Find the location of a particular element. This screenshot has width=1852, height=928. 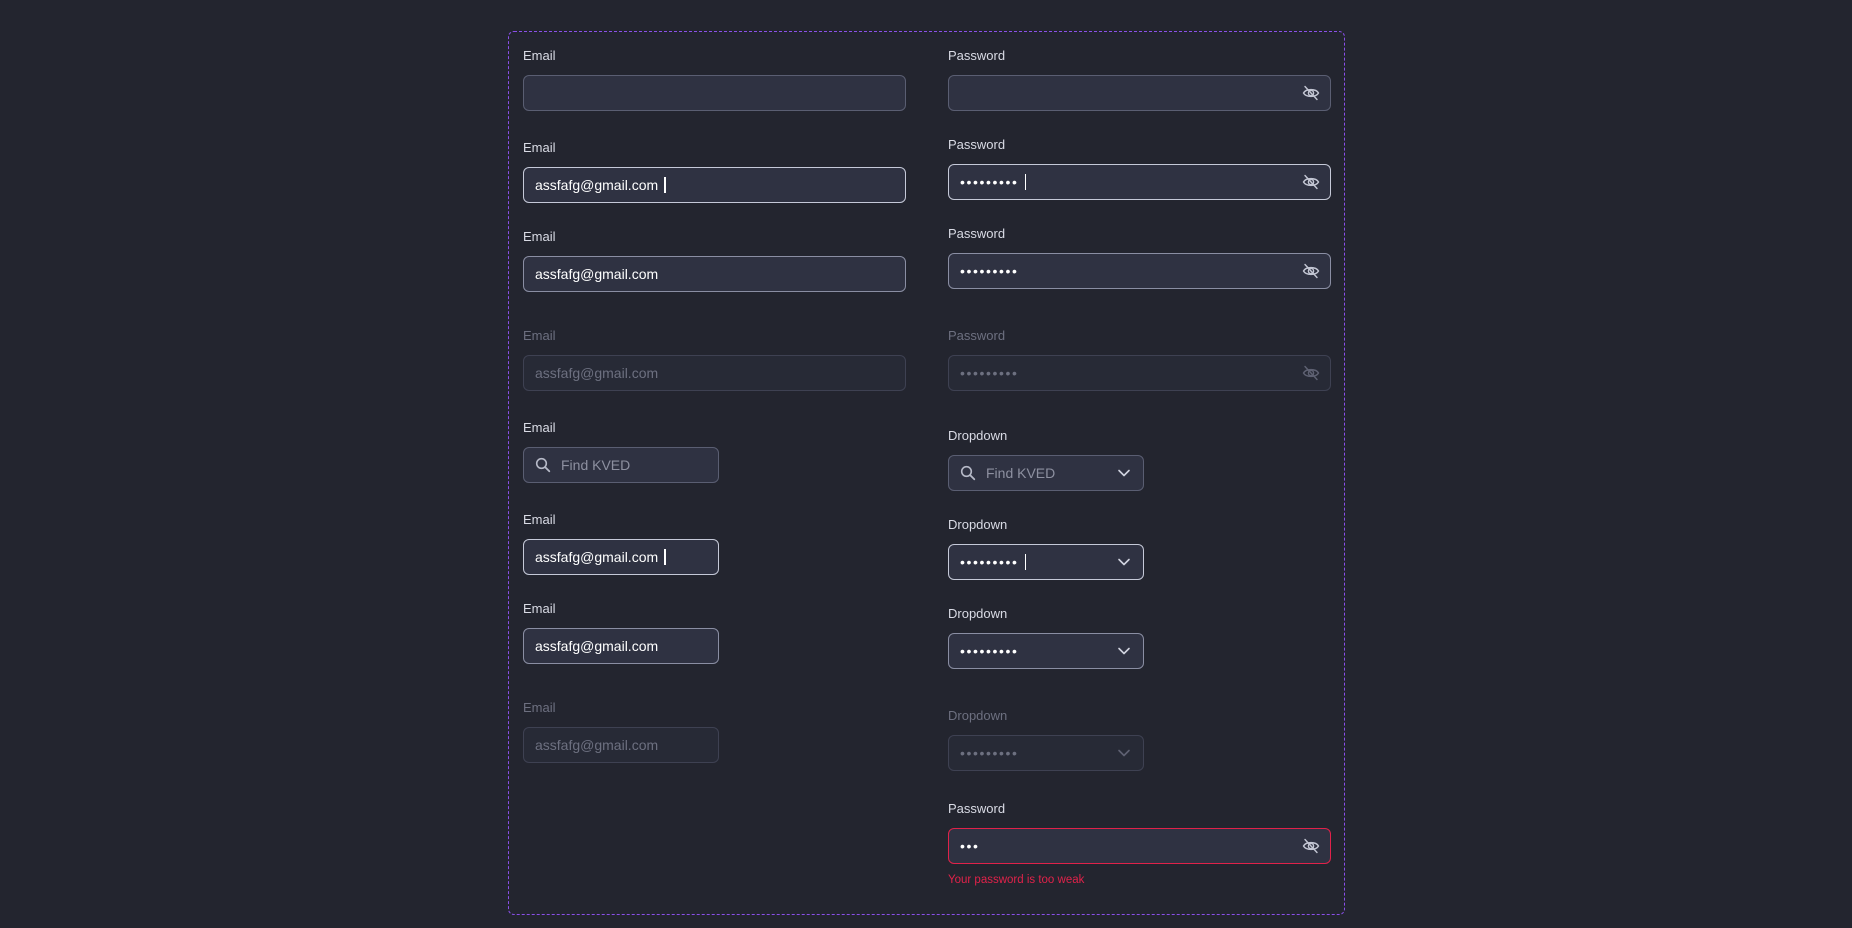

error-message: Your password is too weak is located at coordinates (1016, 880).